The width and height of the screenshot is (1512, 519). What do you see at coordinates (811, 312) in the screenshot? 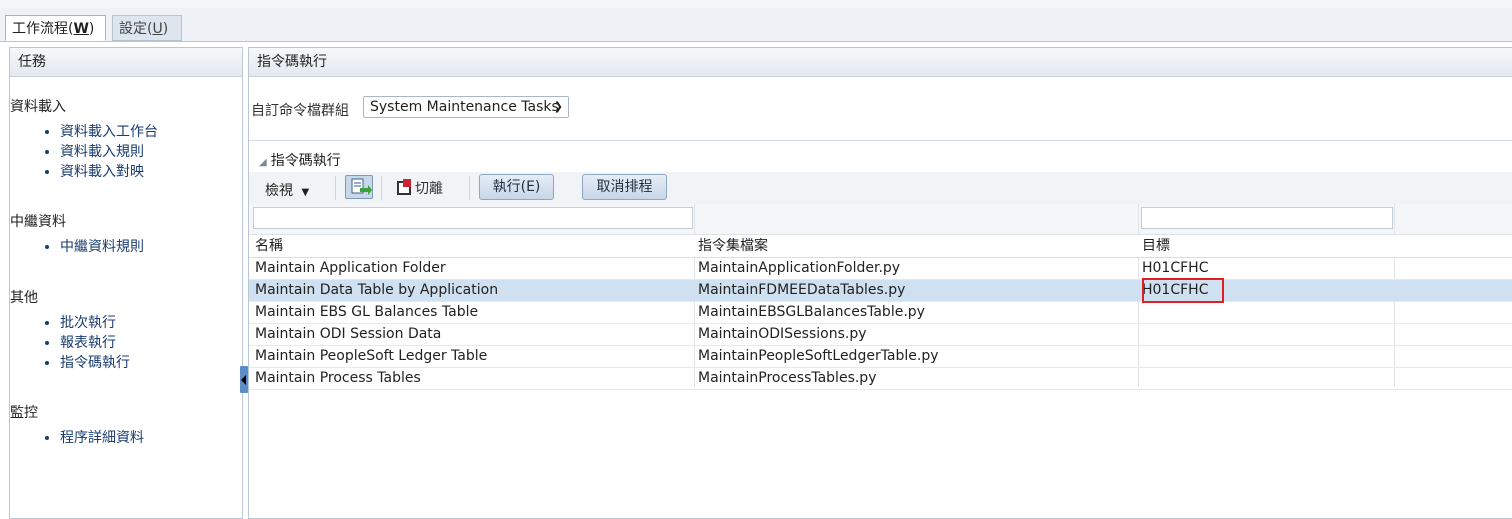
I see `cell-script-file: MaintainEBSGLBalancesTable.py` at bounding box center [811, 312].